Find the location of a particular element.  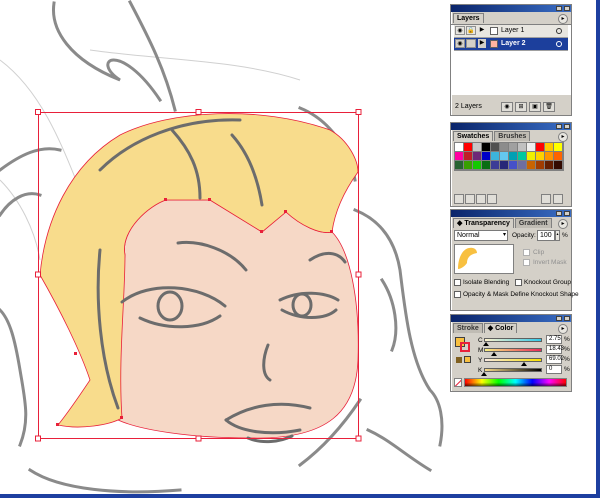

trash-icon is located at coordinates (558, 199).